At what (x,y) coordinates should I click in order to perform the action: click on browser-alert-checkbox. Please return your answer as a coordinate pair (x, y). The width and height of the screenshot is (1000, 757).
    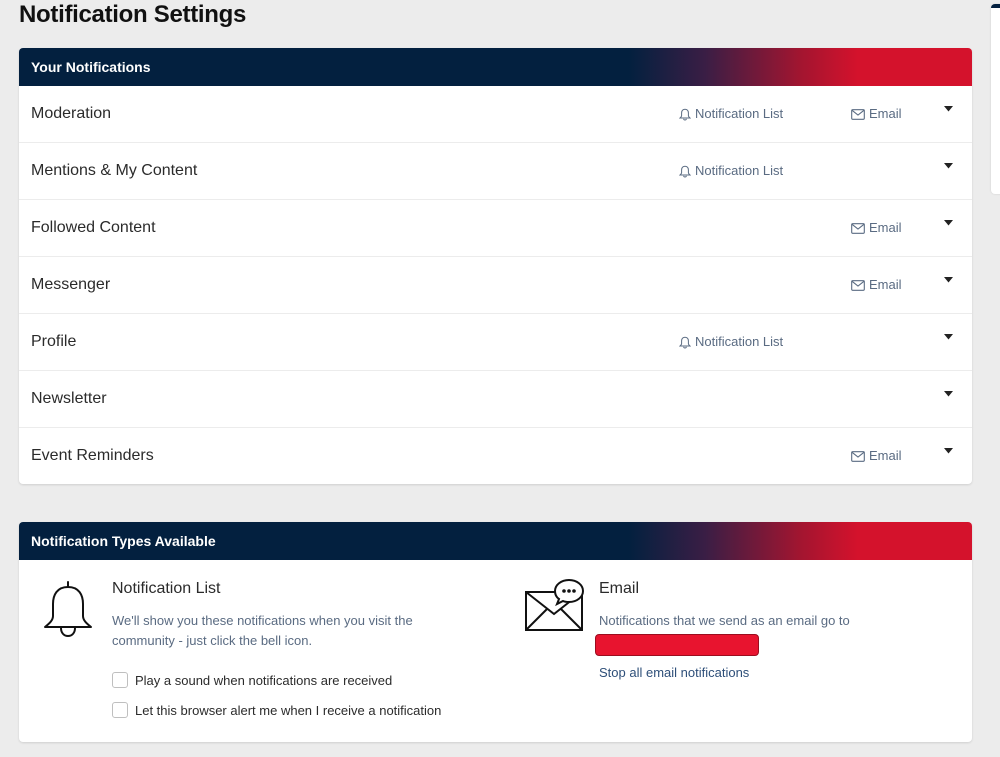
    Looking at the image, I should click on (120, 710).